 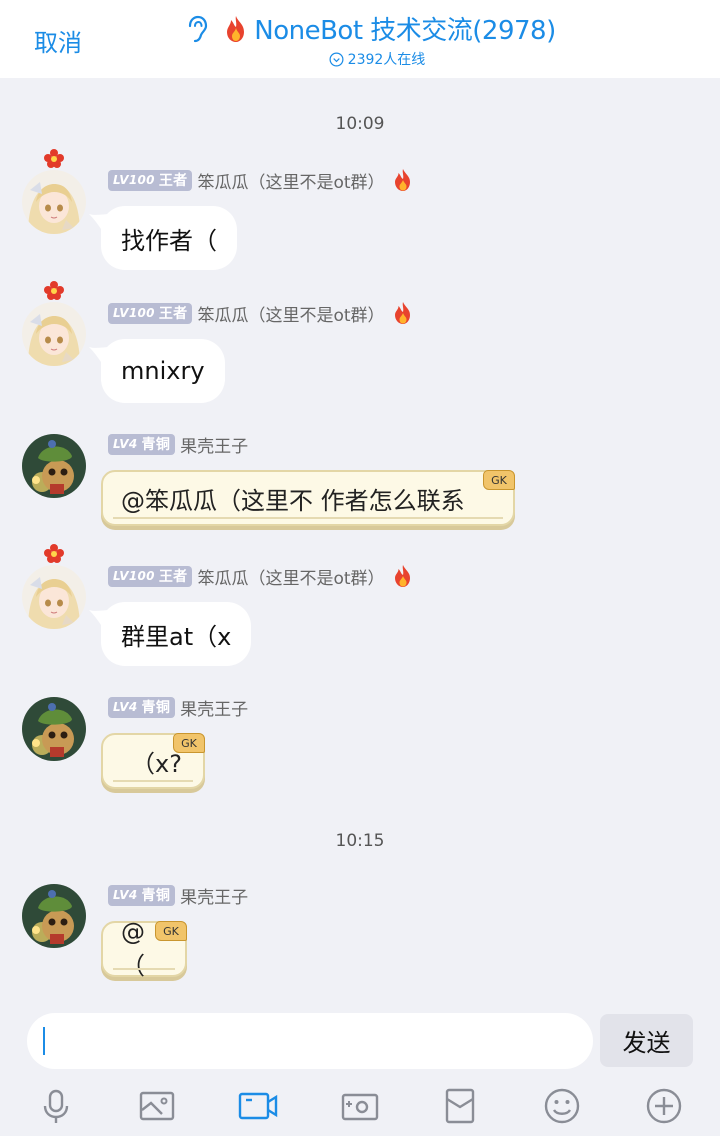 I want to click on video-icon, so click(x=258, y=1106).